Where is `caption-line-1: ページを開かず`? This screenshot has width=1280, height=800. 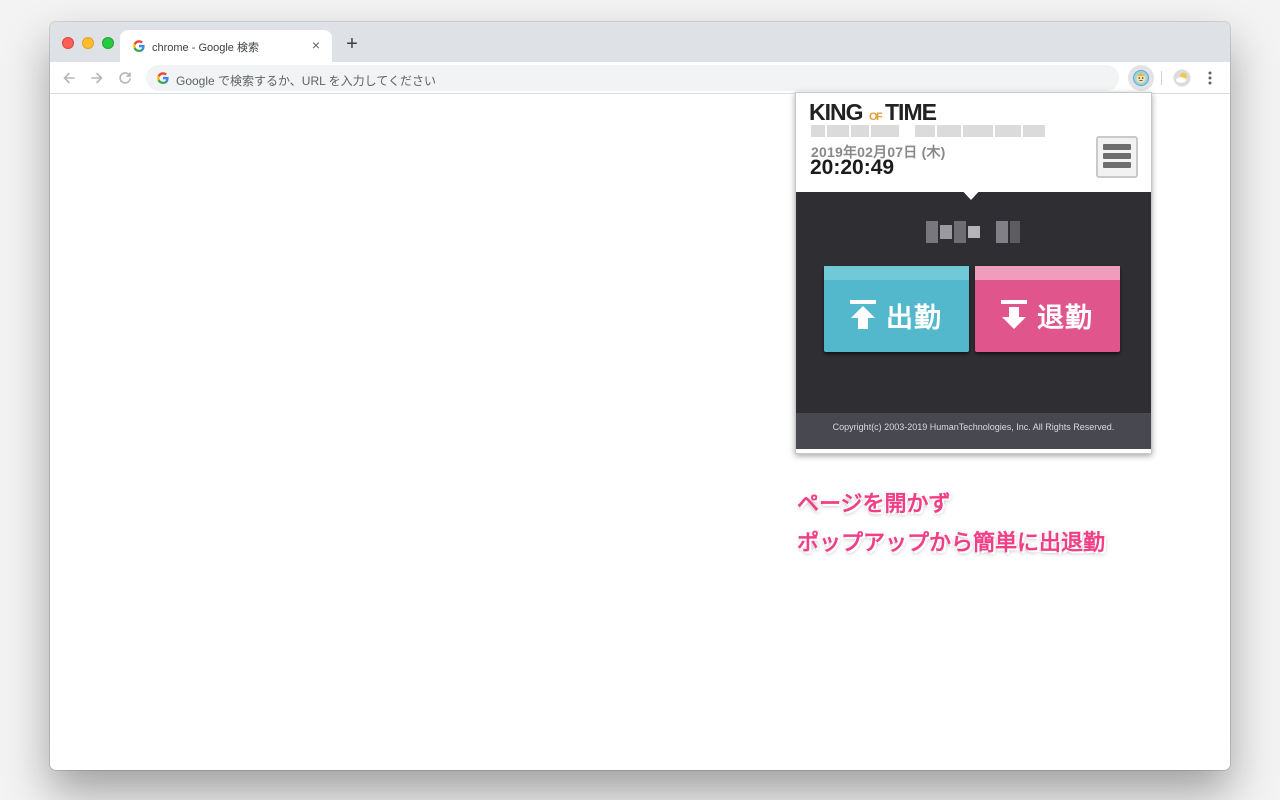 caption-line-1: ページを開かず is located at coordinates (874, 503).